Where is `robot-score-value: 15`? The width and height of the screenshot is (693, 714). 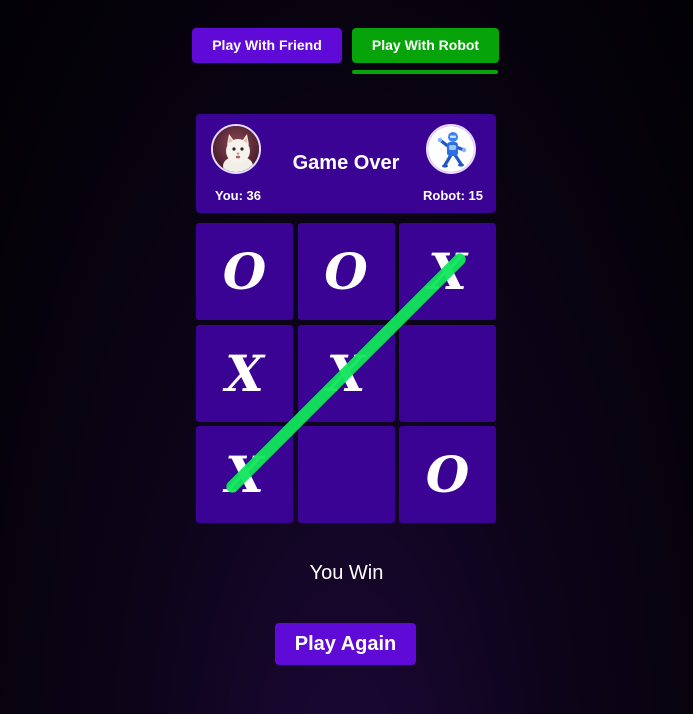 robot-score-value: 15 is located at coordinates (475, 195).